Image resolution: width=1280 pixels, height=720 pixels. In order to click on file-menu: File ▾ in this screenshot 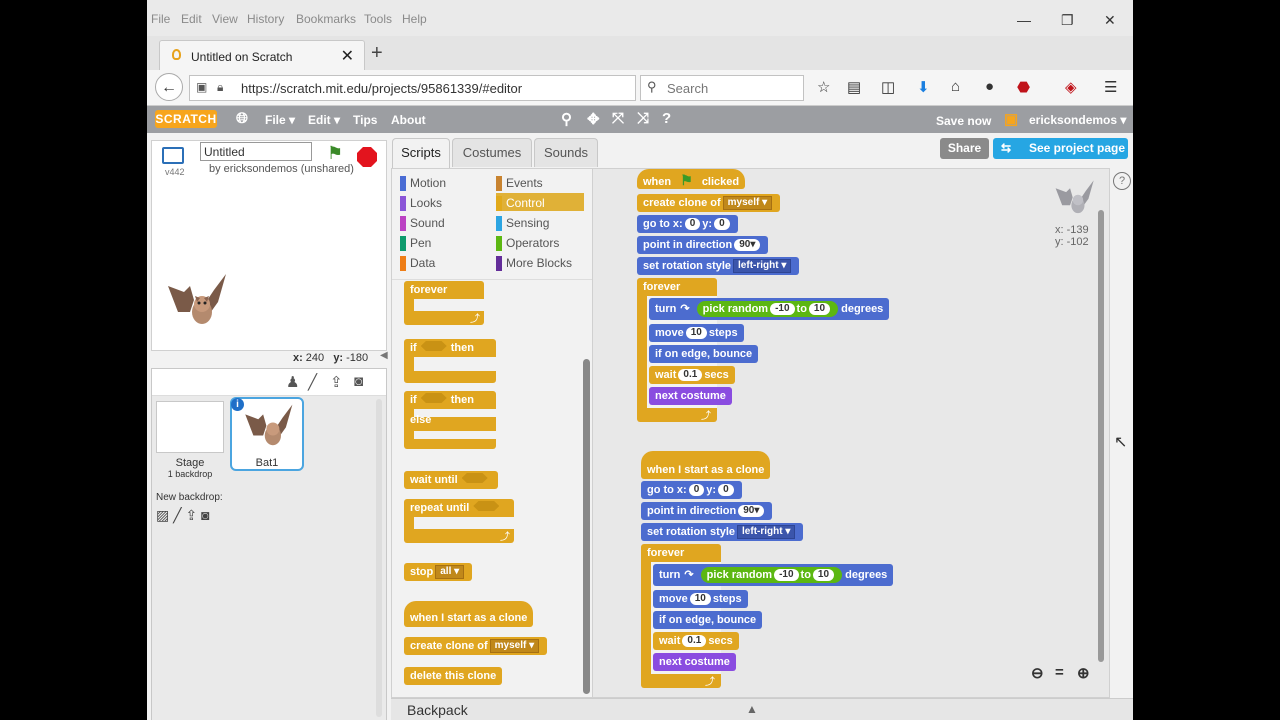, I will do `click(280, 120)`.